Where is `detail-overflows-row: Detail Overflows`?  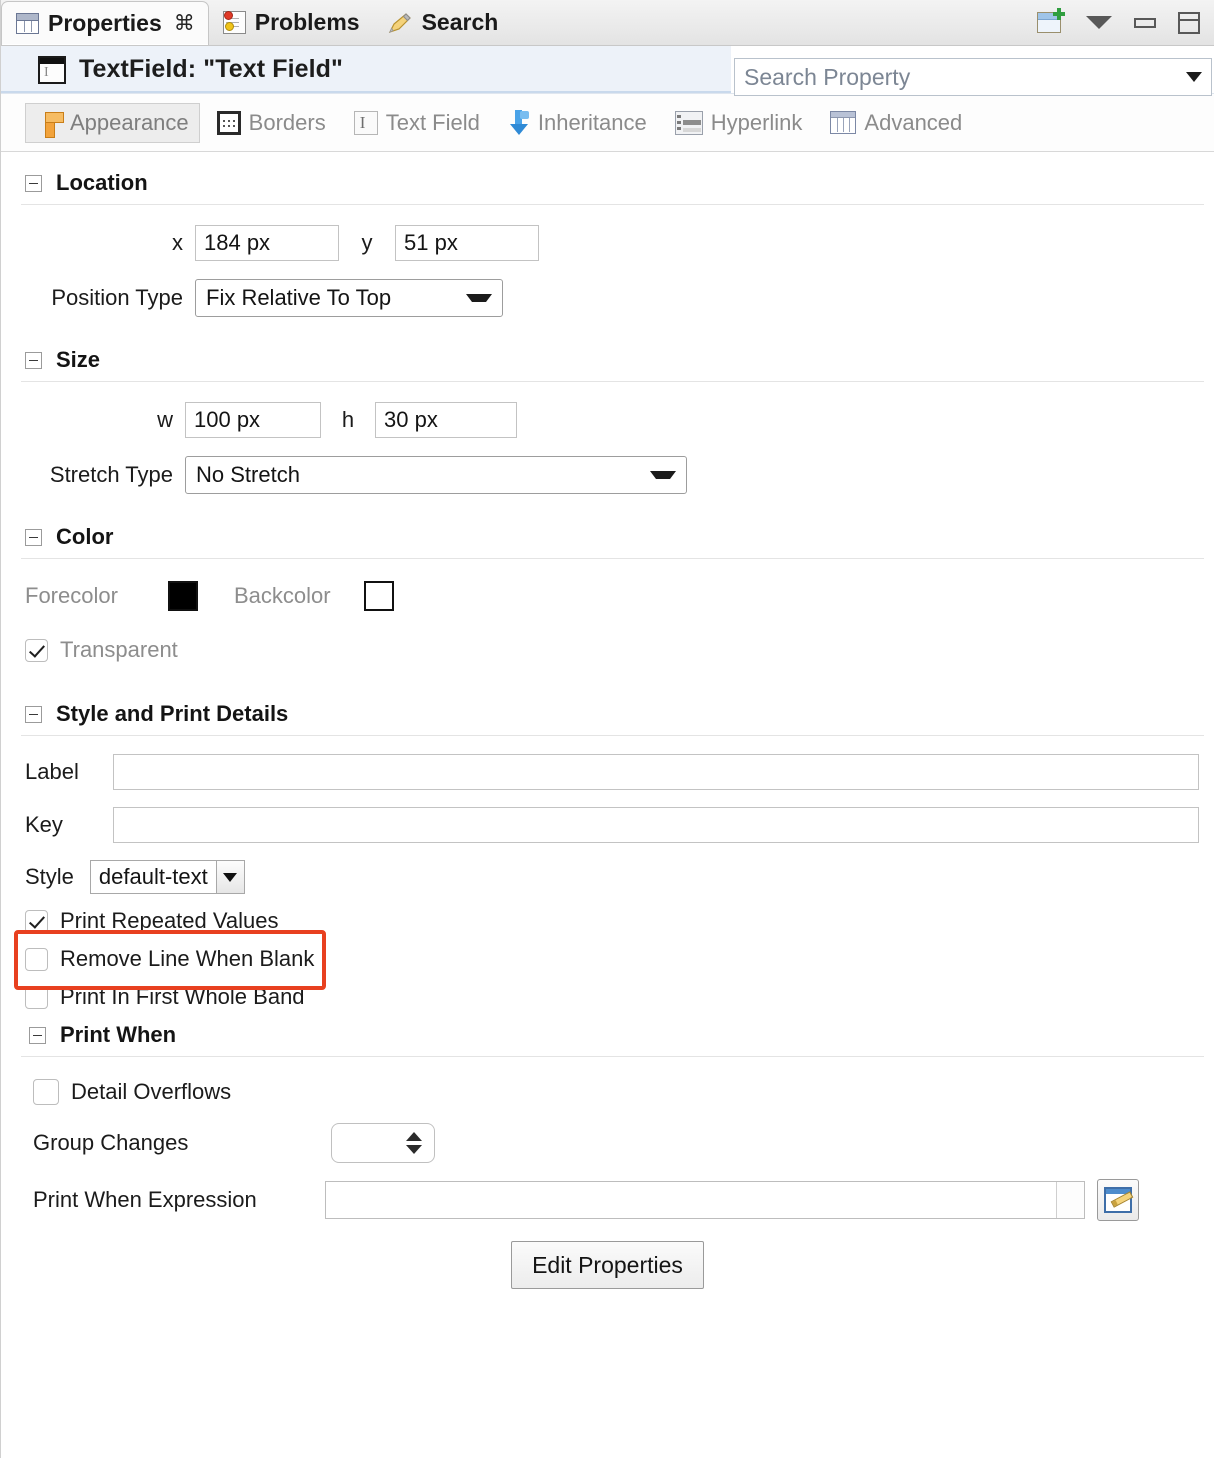 detail-overflows-row: Detail Overflows is located at coordinates (607, 1092).